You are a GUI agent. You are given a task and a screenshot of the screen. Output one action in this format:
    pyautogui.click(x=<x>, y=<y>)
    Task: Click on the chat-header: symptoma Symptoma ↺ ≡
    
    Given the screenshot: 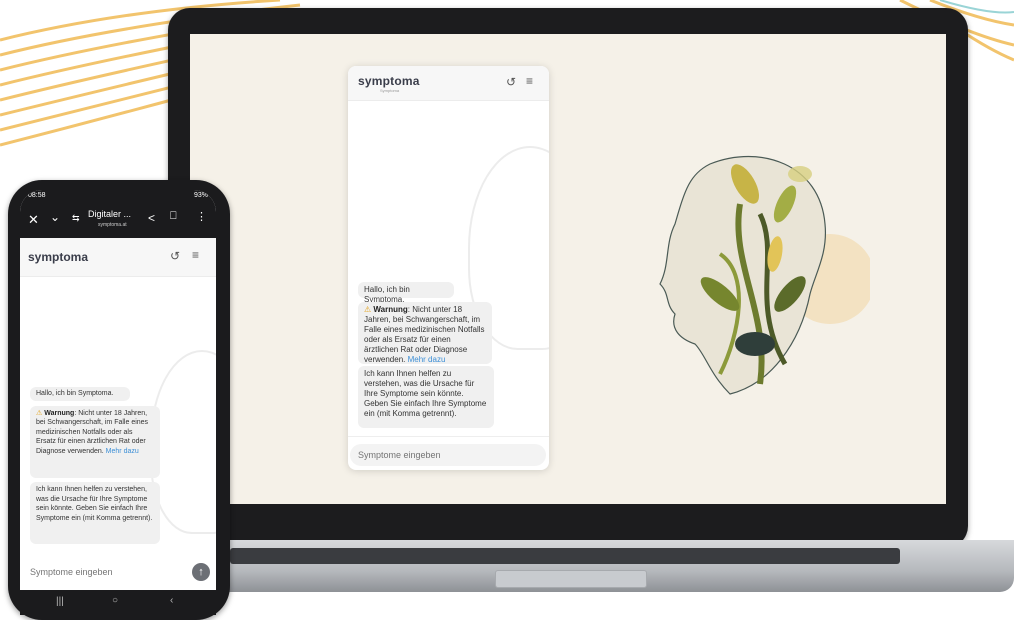 What is the action you would take?
    pyautogui.click(x=448, y=83)
    